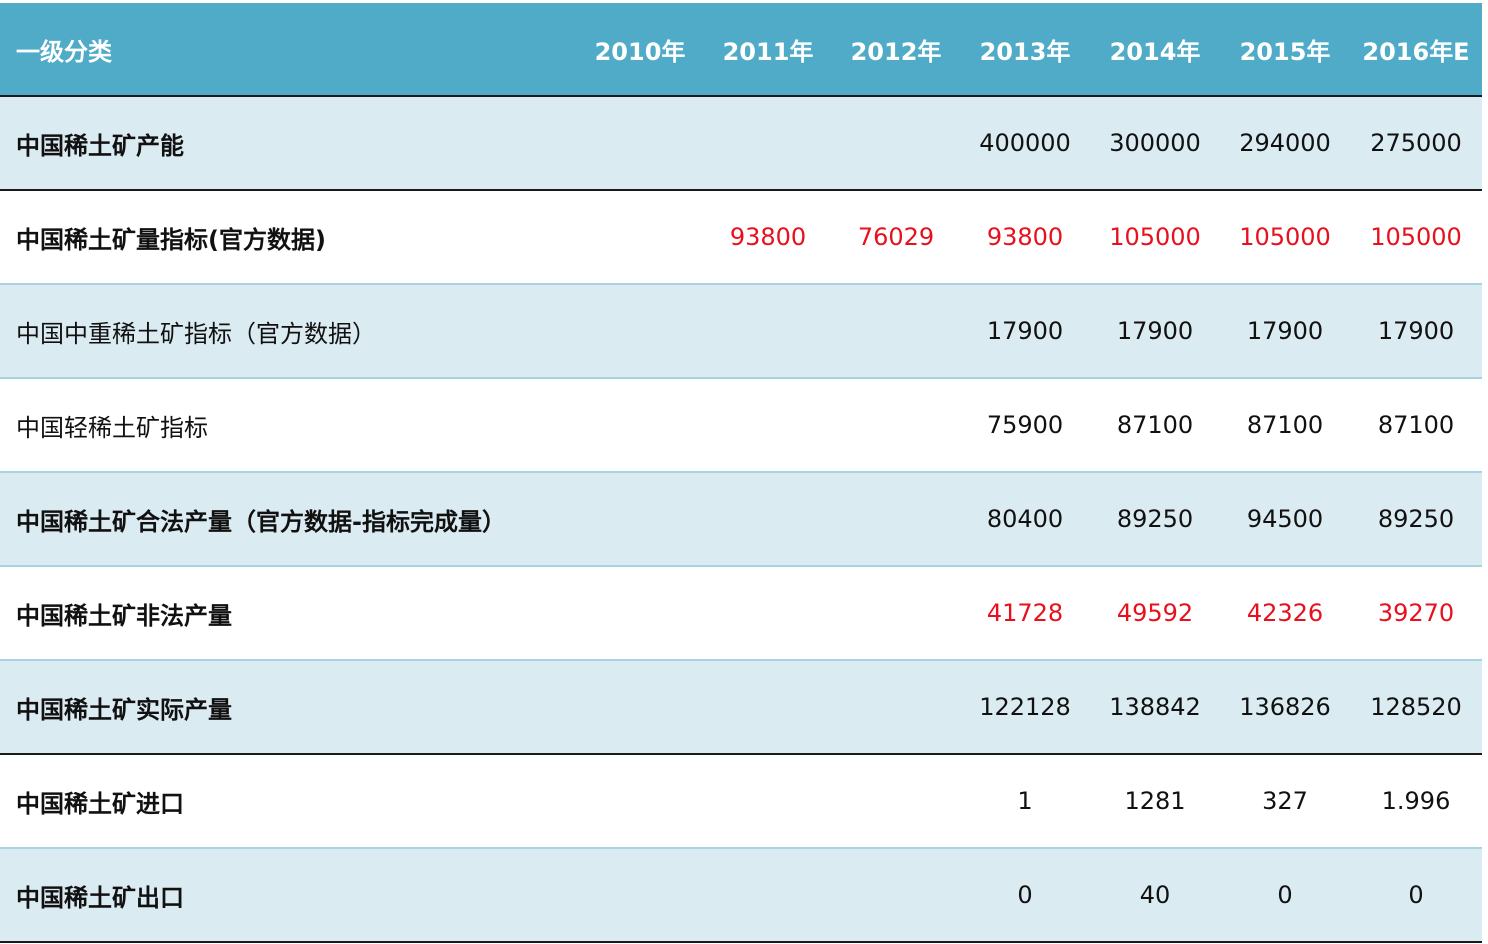 The image size is (1488, 944). Describe the element at coordinates (1025, 801) in the screenshot. I see `table-cell-value: 1` at that location.